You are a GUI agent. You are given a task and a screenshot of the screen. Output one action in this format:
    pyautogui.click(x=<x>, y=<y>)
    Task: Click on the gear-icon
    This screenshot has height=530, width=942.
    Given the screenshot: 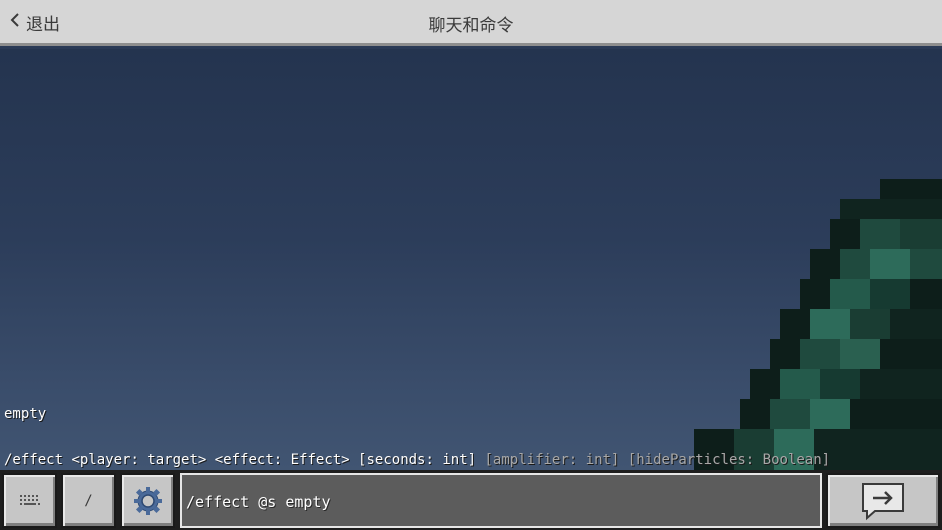 What is the action you would take?
    pyautogui.click(x=147, y=500)
    